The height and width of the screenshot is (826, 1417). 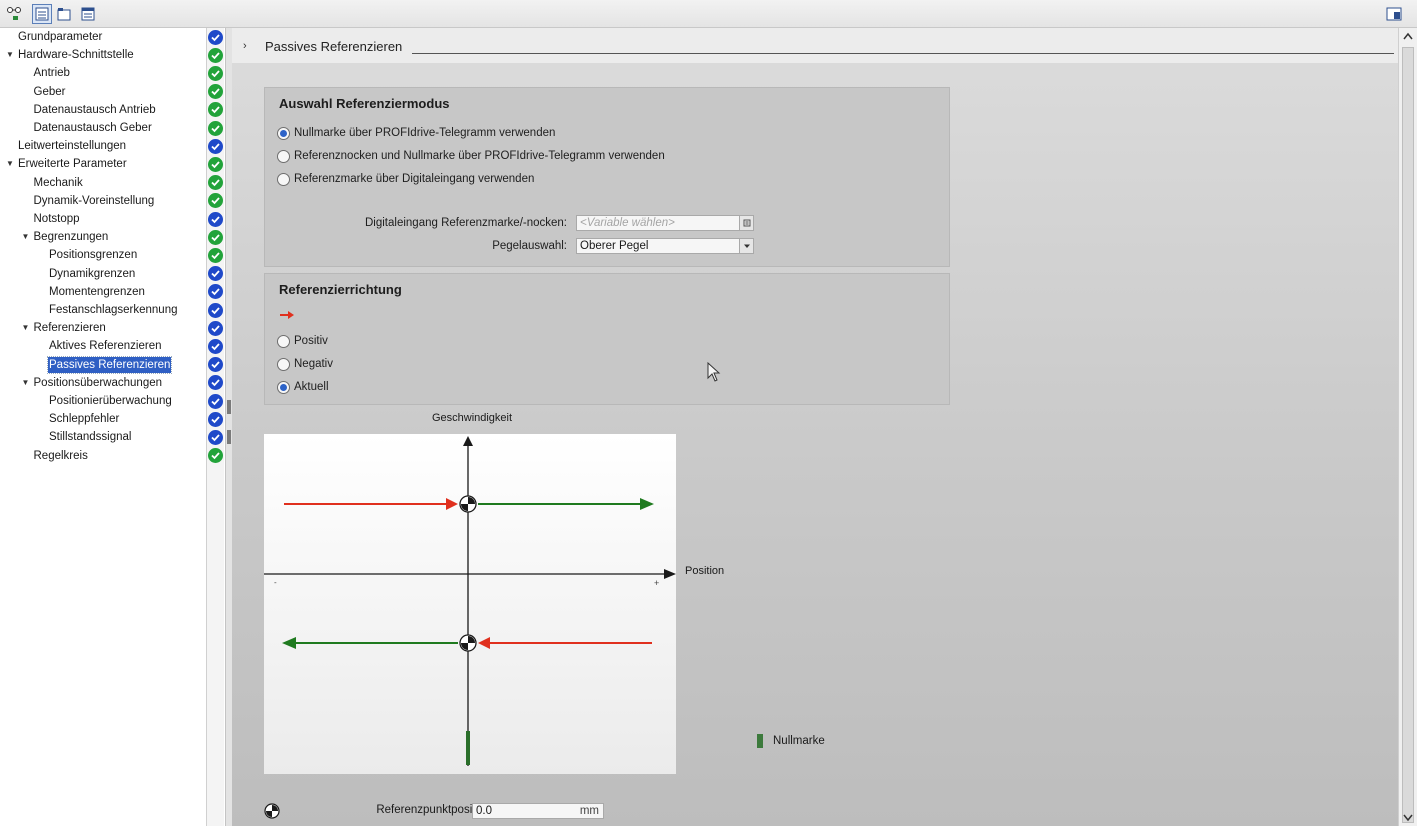 I want to click on nav-item: ▼ Erweiterte Parameter, so click(x=103, y=164).